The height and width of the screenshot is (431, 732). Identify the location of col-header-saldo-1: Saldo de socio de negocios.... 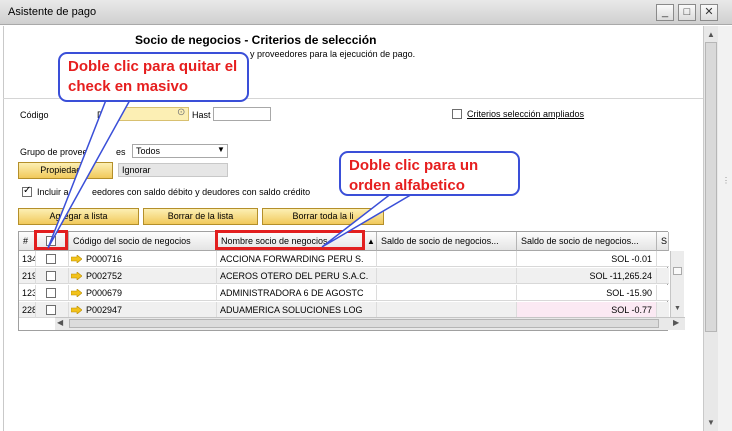
(447, 241).